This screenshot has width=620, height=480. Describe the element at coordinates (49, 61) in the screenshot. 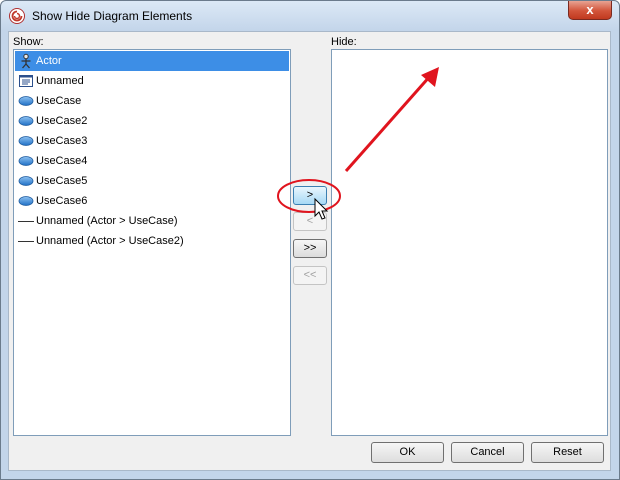

I see `list-item-label: Actor` at that location.